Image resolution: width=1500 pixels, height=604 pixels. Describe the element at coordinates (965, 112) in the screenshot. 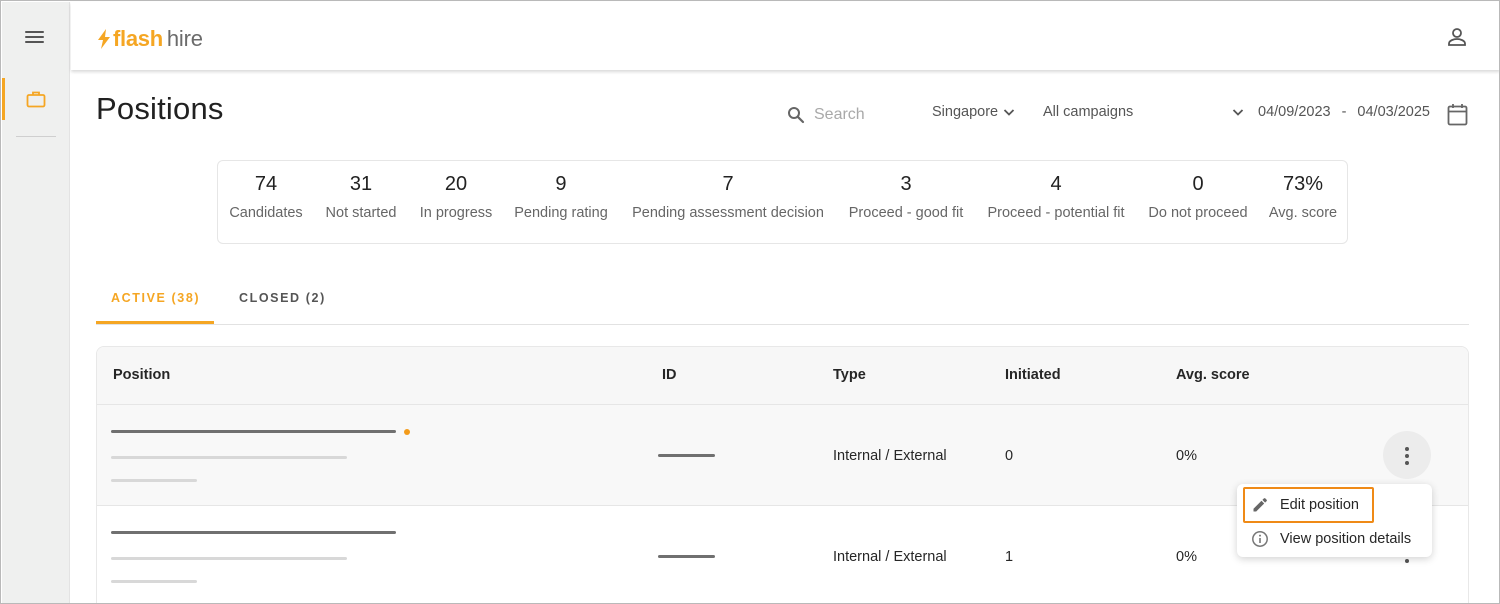

I see `country-value: Singapore` at that location.